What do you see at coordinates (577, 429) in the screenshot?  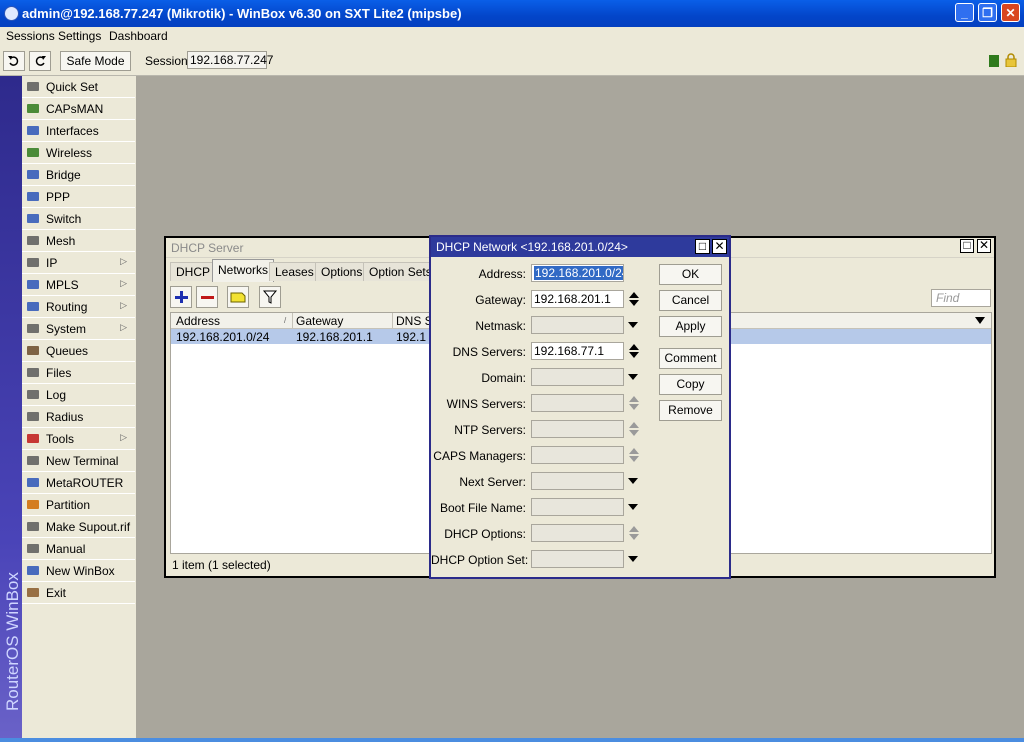 I see `ntp-servers-input` at bounding box center [577, 429].